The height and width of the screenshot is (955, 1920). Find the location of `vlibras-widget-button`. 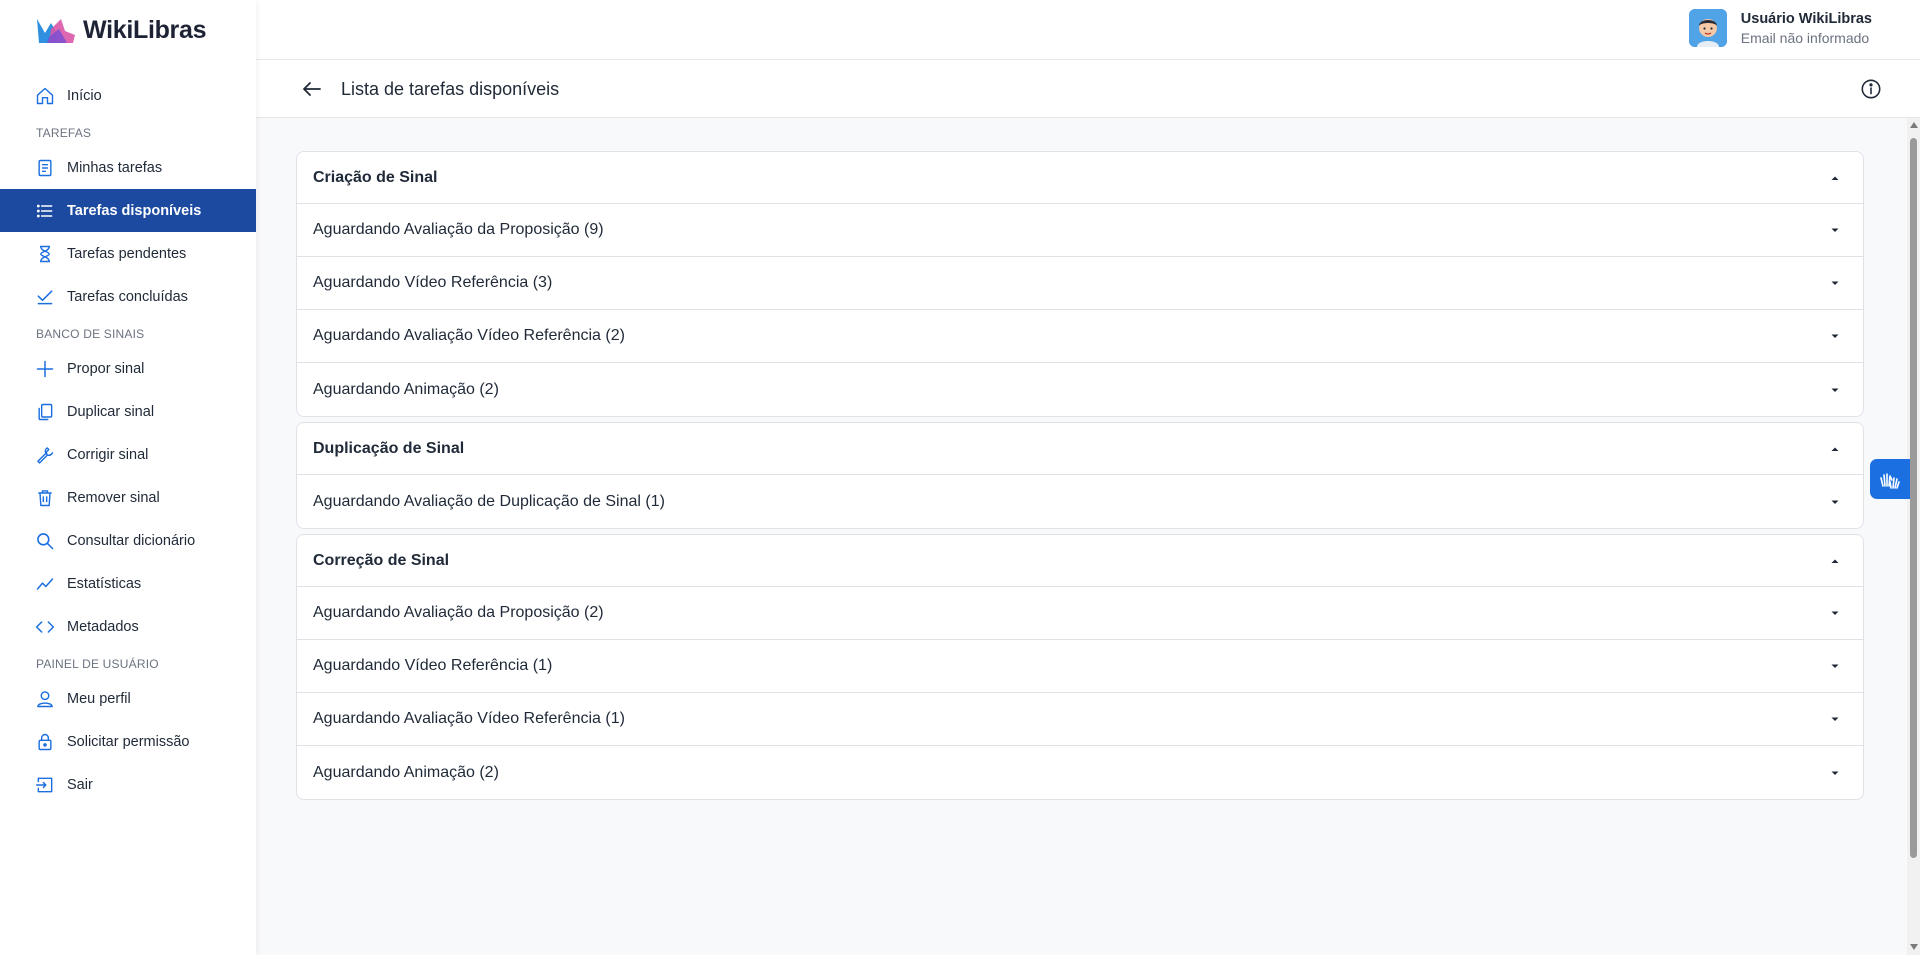

vlibras-widget-button is located at coordinates (1890, 479).